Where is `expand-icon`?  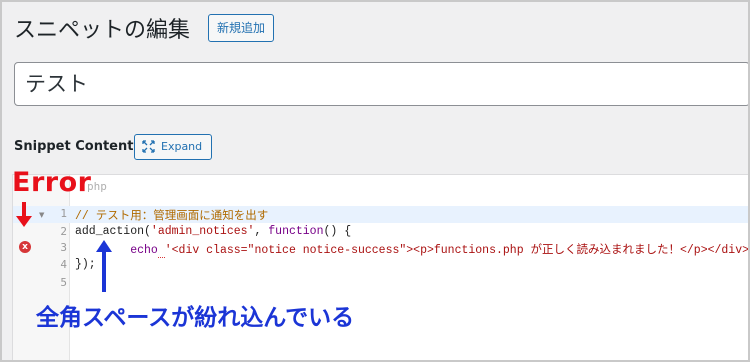 expand-icon is located at coordinates (148, 146).